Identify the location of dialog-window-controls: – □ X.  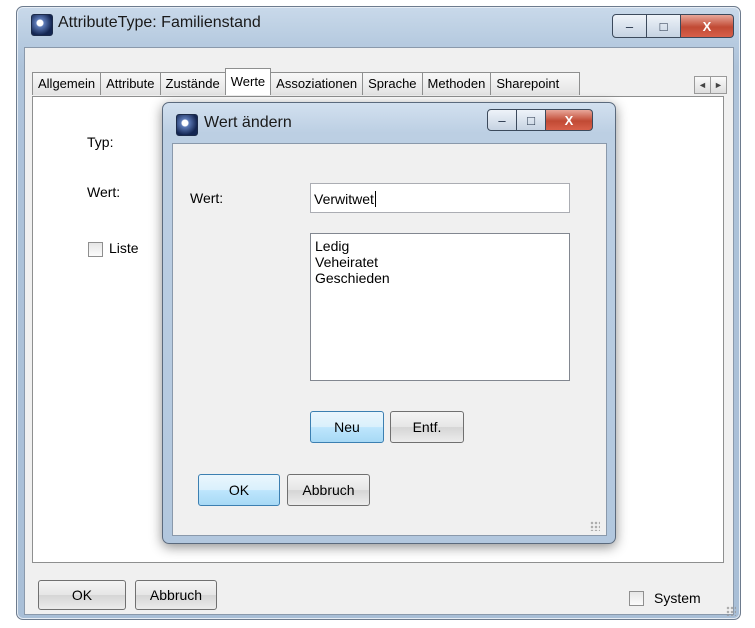
(540, 120).